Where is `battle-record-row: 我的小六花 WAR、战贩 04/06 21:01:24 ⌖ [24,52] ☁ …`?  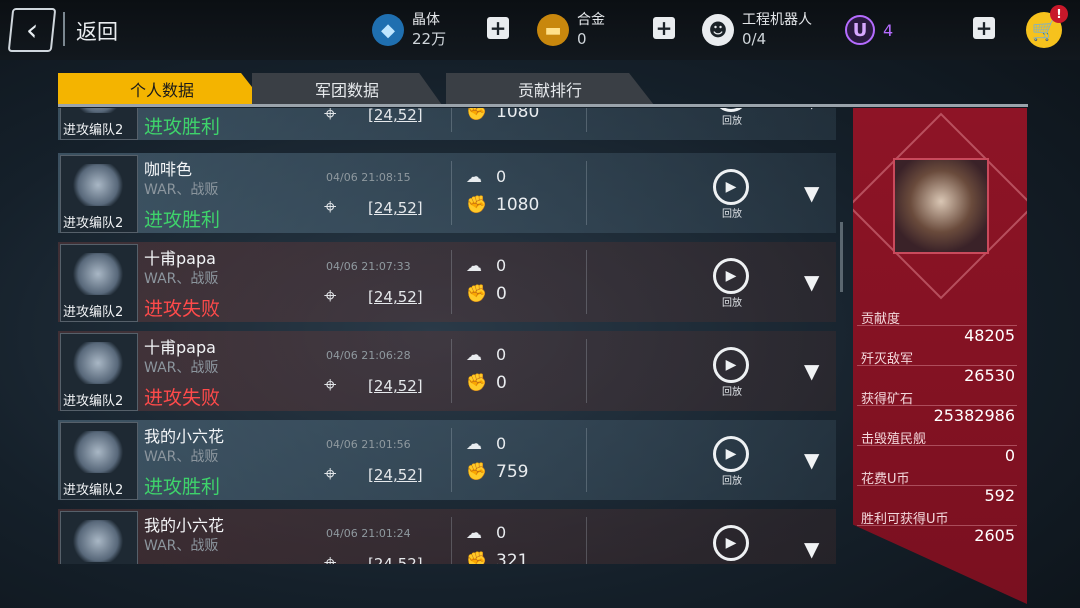
battle-record-row: 我的小六花 WAR、战贩 04/06 21:01:24 ⌖ [24,52] ☁ … is located at coordinates (447, 536).